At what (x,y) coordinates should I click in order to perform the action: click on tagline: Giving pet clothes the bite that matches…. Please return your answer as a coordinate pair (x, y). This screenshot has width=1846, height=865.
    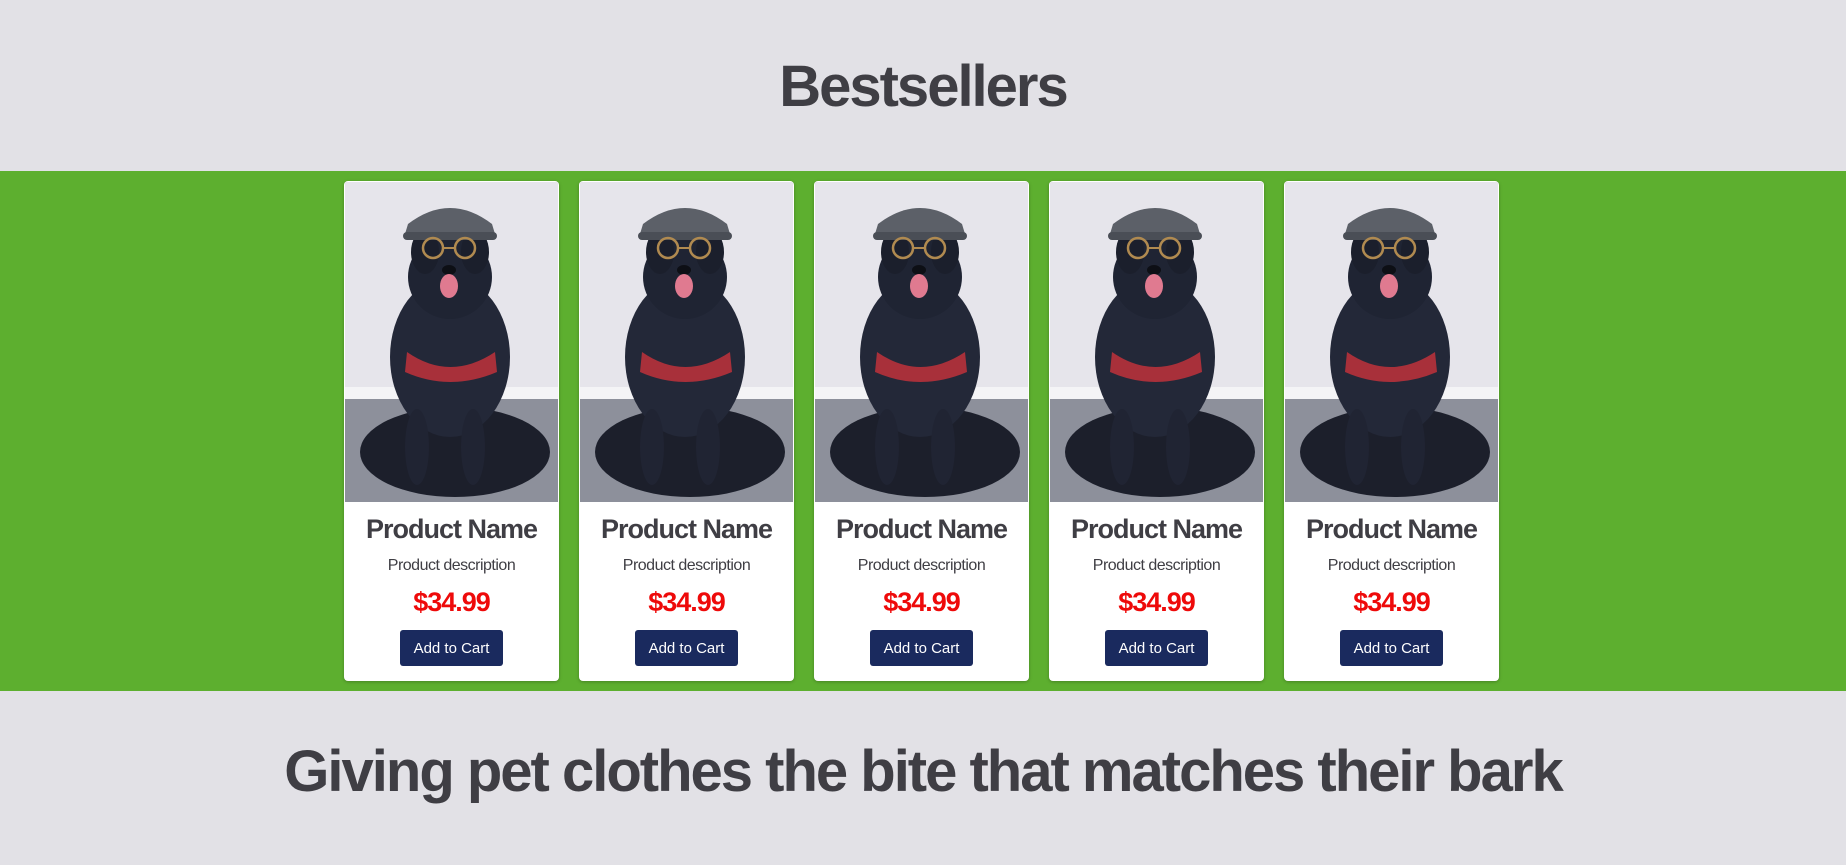
    Looking at the image, I should click on (923, 771).